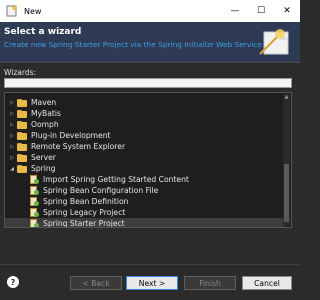 The width and height of the screenshot is (320, 300). I want to click on help-button: ?, so click(13, 282).